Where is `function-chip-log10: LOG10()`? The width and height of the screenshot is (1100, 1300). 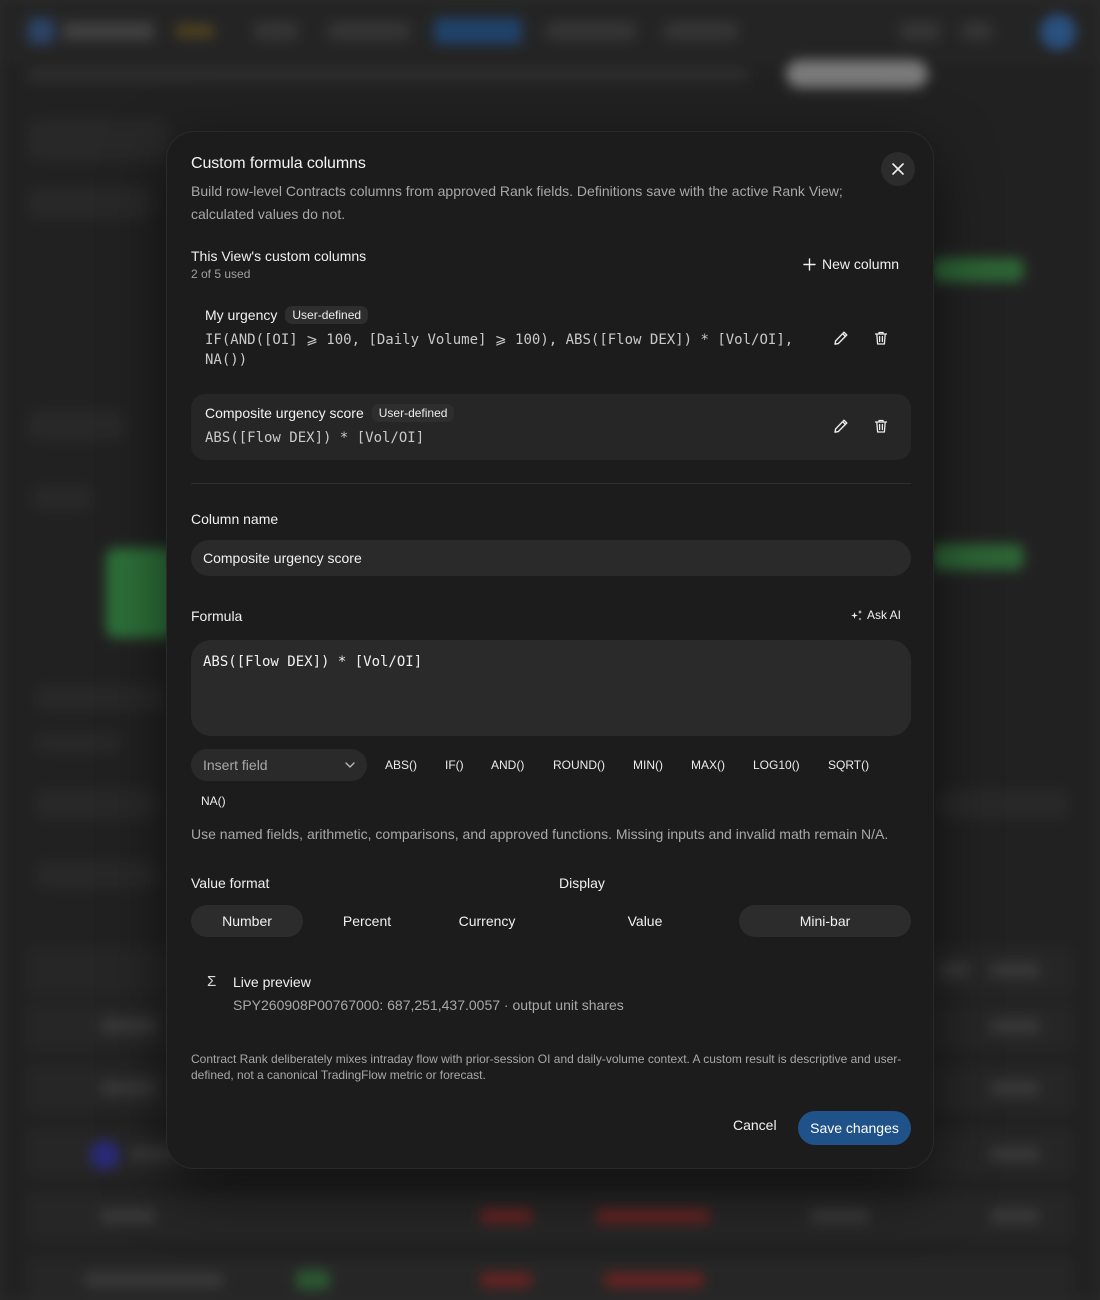
function-chip-log10: LOG10() is located at coordinates (776, 765).